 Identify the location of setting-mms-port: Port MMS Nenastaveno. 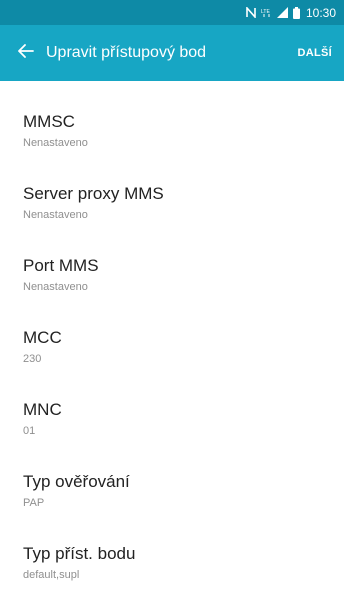
(172, 277).